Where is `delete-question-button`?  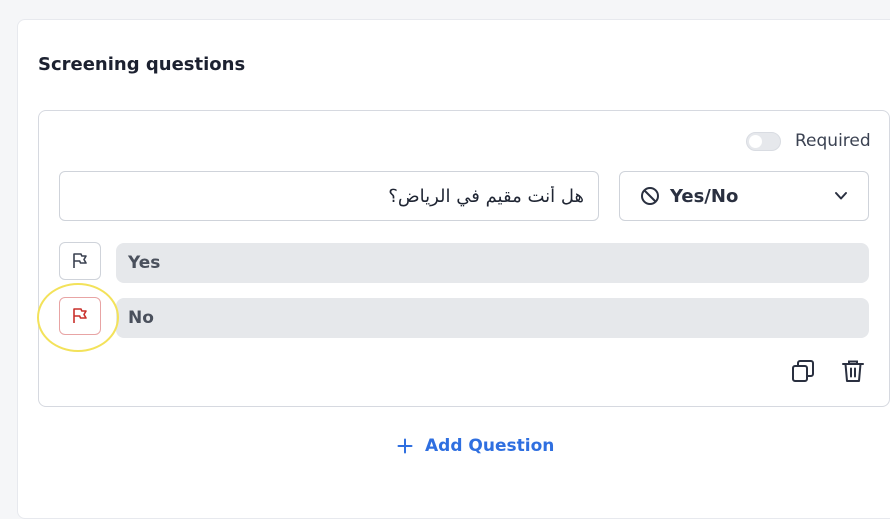 delete-question-button is located at coordinates (853, 371).